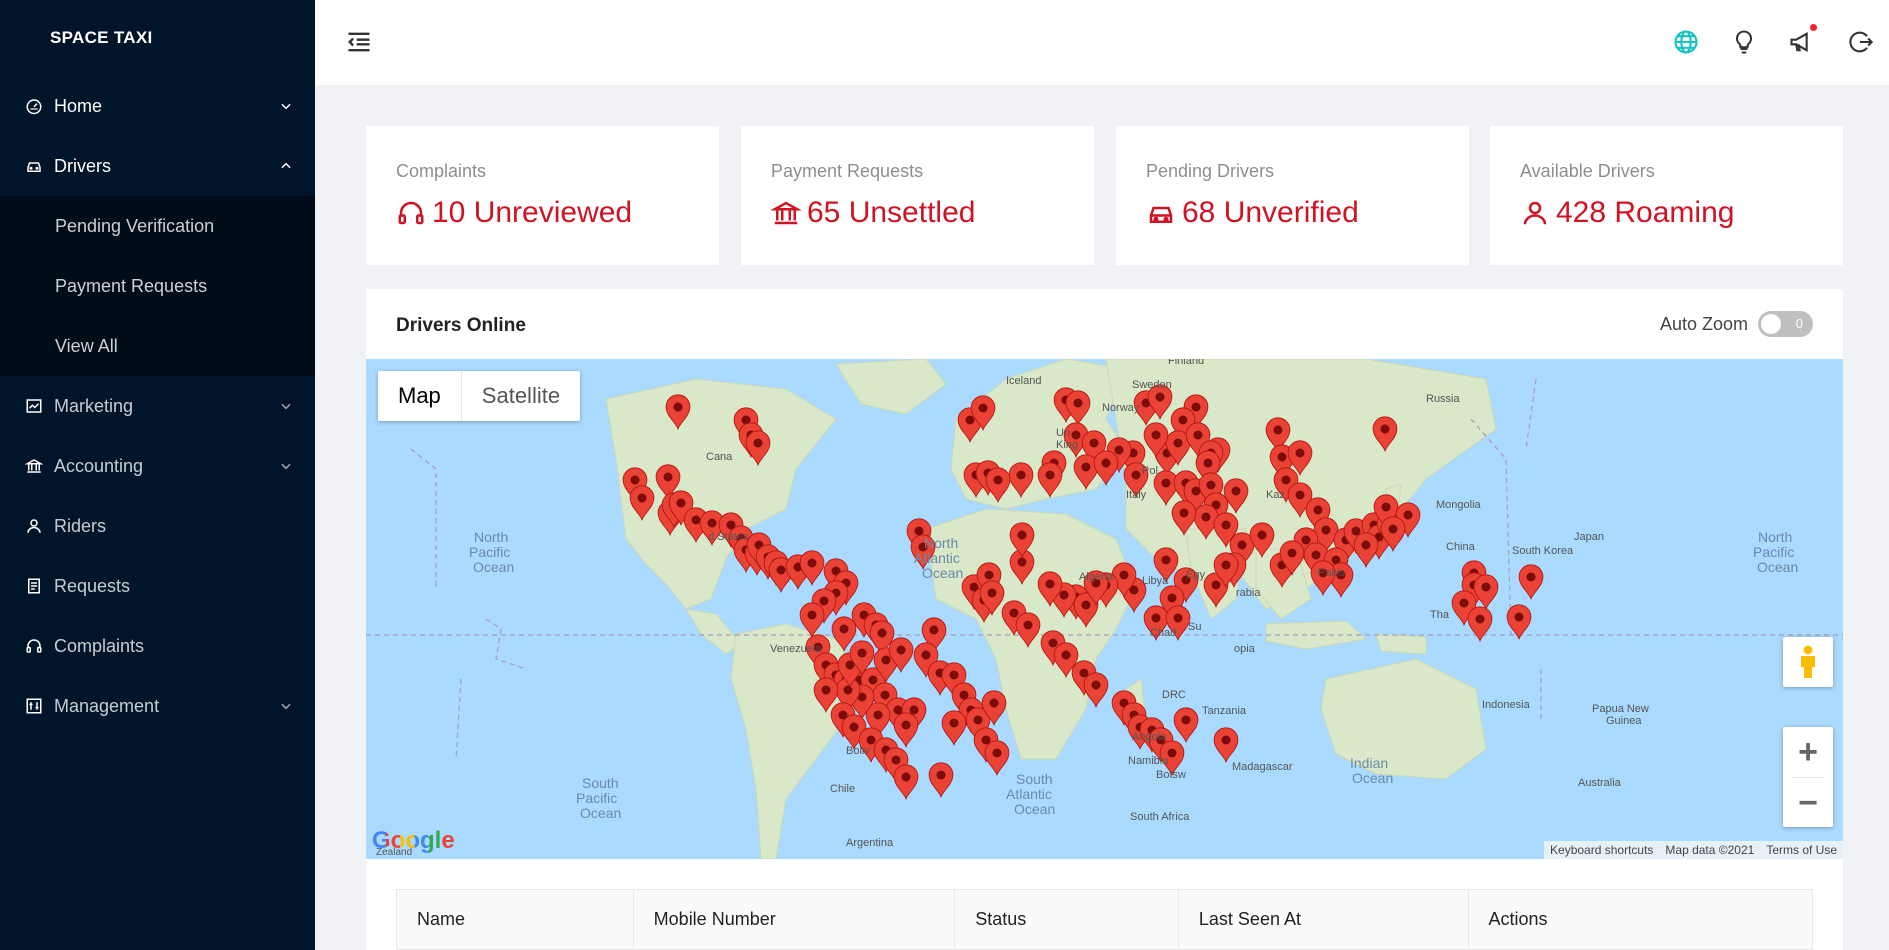 The image size is (1889, 950). Describe the element at coordinates (917, 195) in the screenshot. I see `stat-card-payment-requests: Payment Requests 65 Unsettled` at that location.